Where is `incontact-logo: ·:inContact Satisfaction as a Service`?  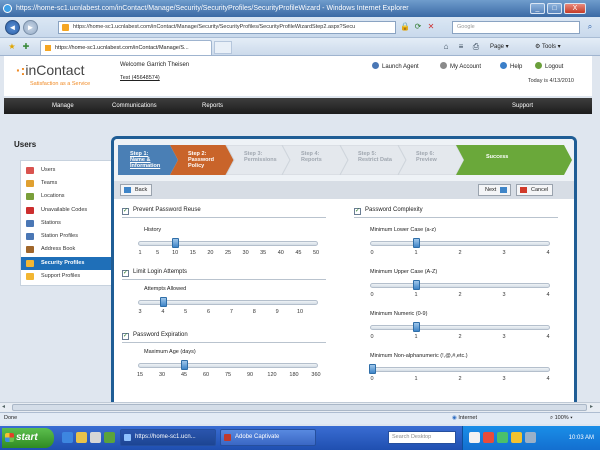
incontact-logo: ·:inContact Satisfaction as a Service is located at coordinates (53, 74).